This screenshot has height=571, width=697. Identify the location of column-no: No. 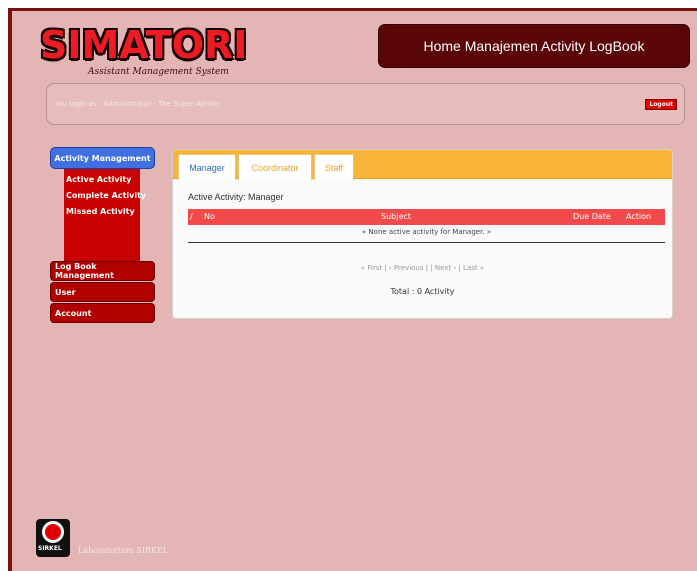
(209, 216).